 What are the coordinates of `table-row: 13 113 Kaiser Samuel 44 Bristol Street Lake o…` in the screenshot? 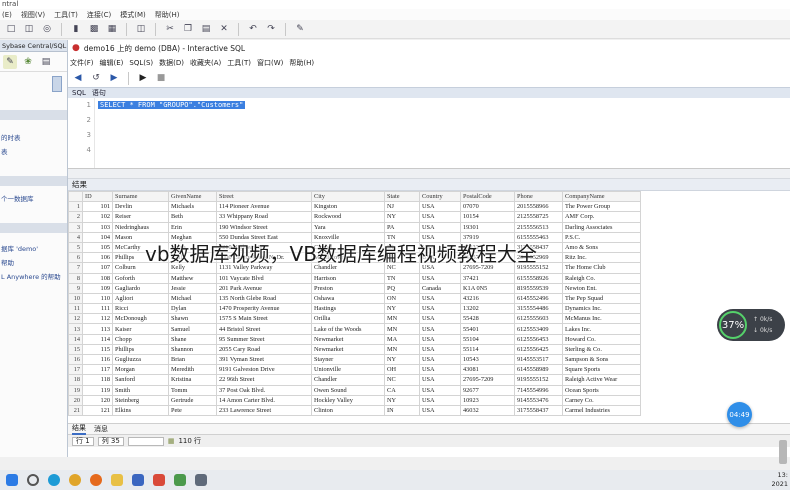 It's located at (354, 329).